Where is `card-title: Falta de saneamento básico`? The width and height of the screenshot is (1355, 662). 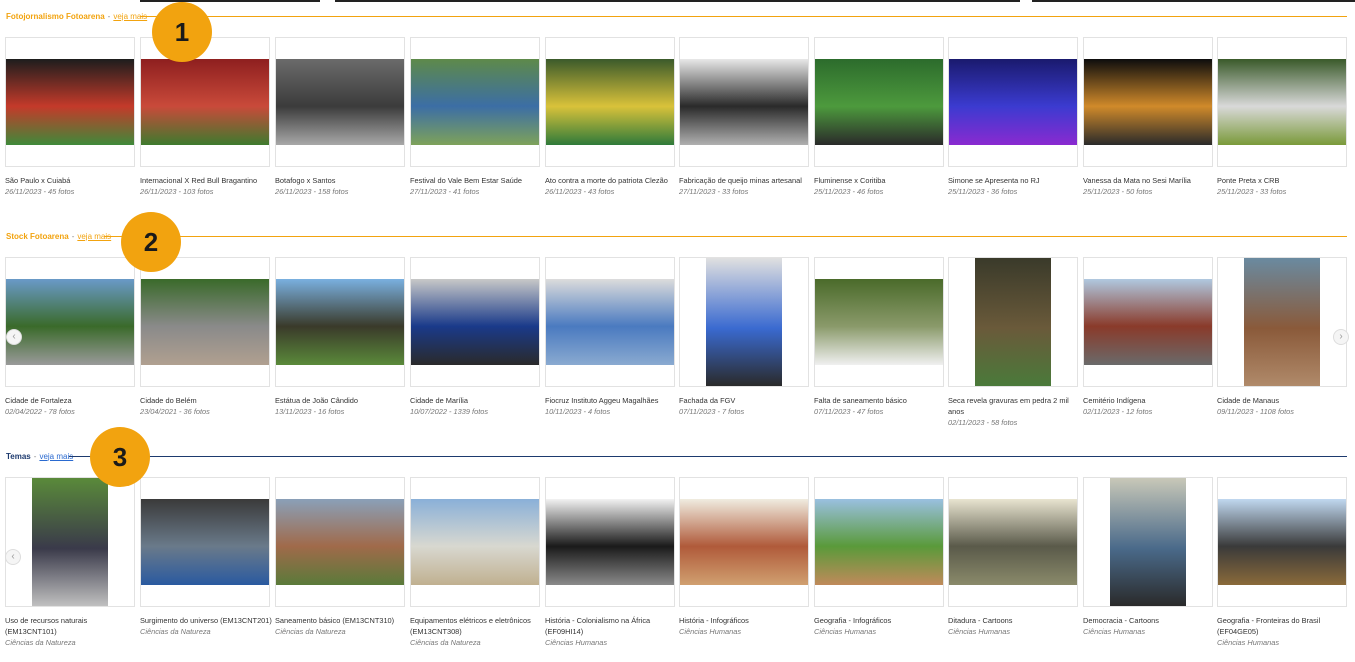 card-title: Falta de saneamento básico is located at coordinates (880, 400).